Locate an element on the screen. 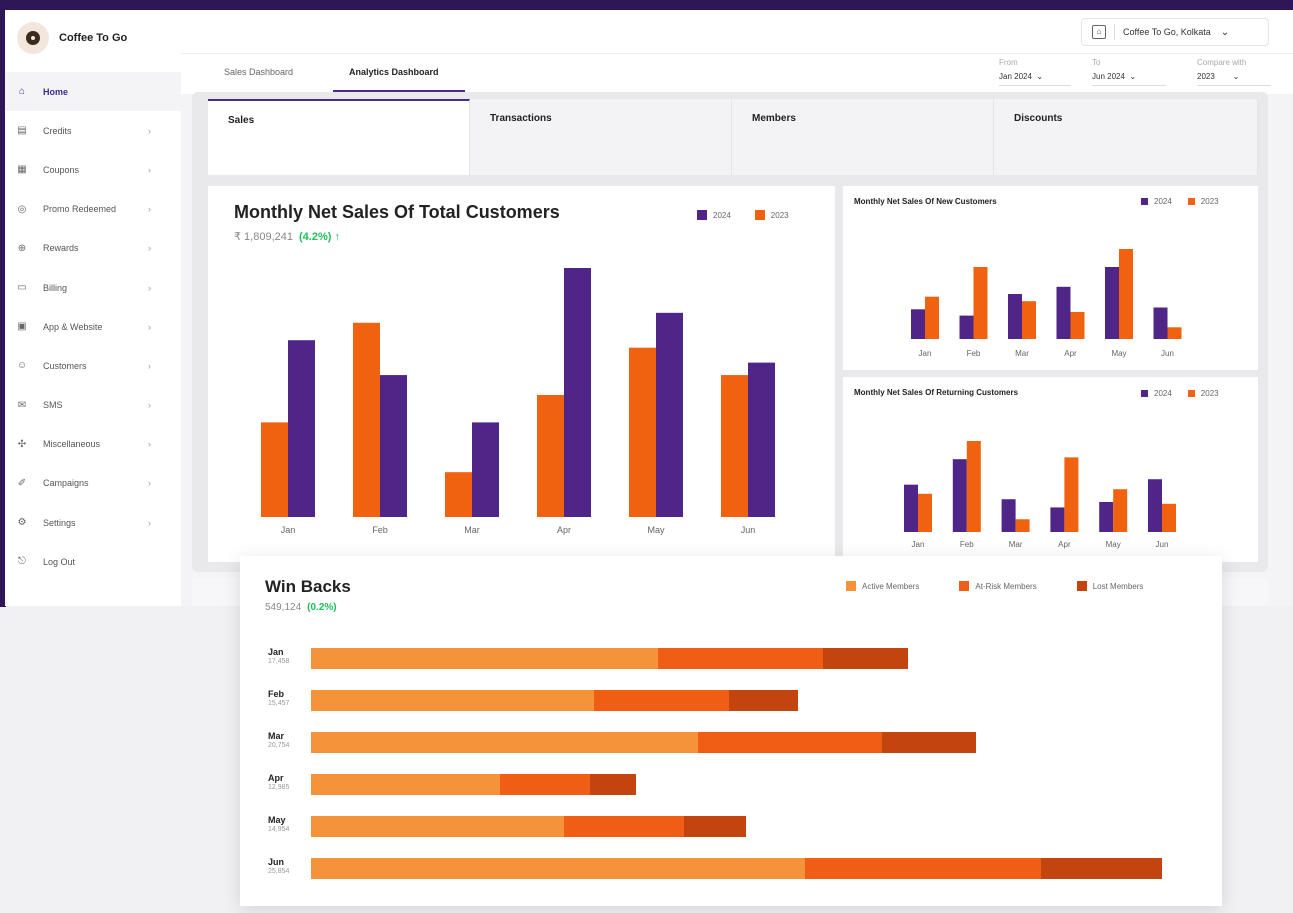 Image resolution: width=1293 pixels, height=913 pixels. bar-lost-membersfeb is located at coordinates (763, 700).